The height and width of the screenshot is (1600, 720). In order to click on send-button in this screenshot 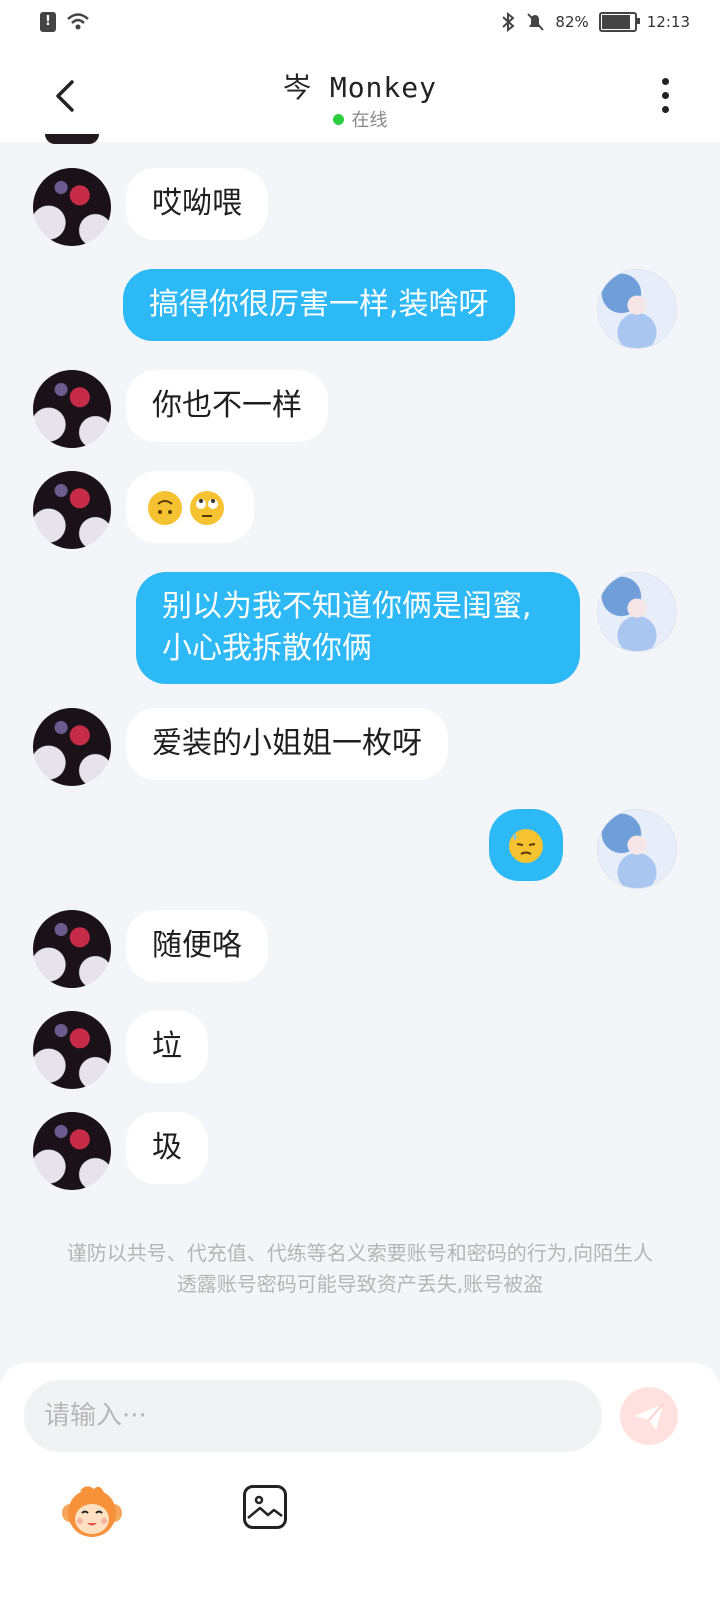, I will do `click(649, 1416)`.